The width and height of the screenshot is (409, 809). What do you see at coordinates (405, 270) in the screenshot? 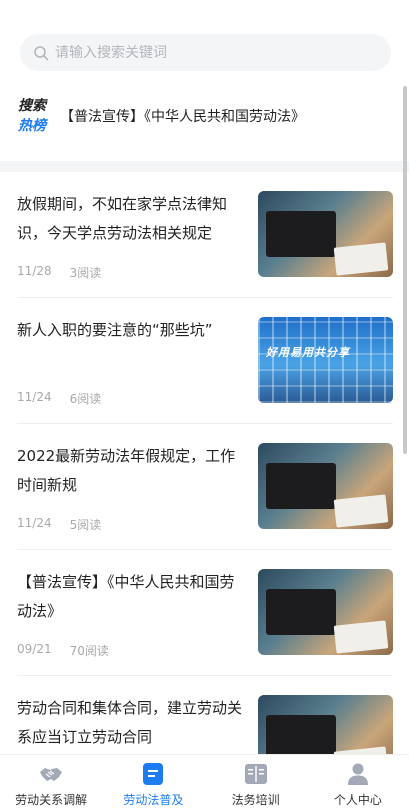
I see `scrollbar` at bounding box center [405, 270].